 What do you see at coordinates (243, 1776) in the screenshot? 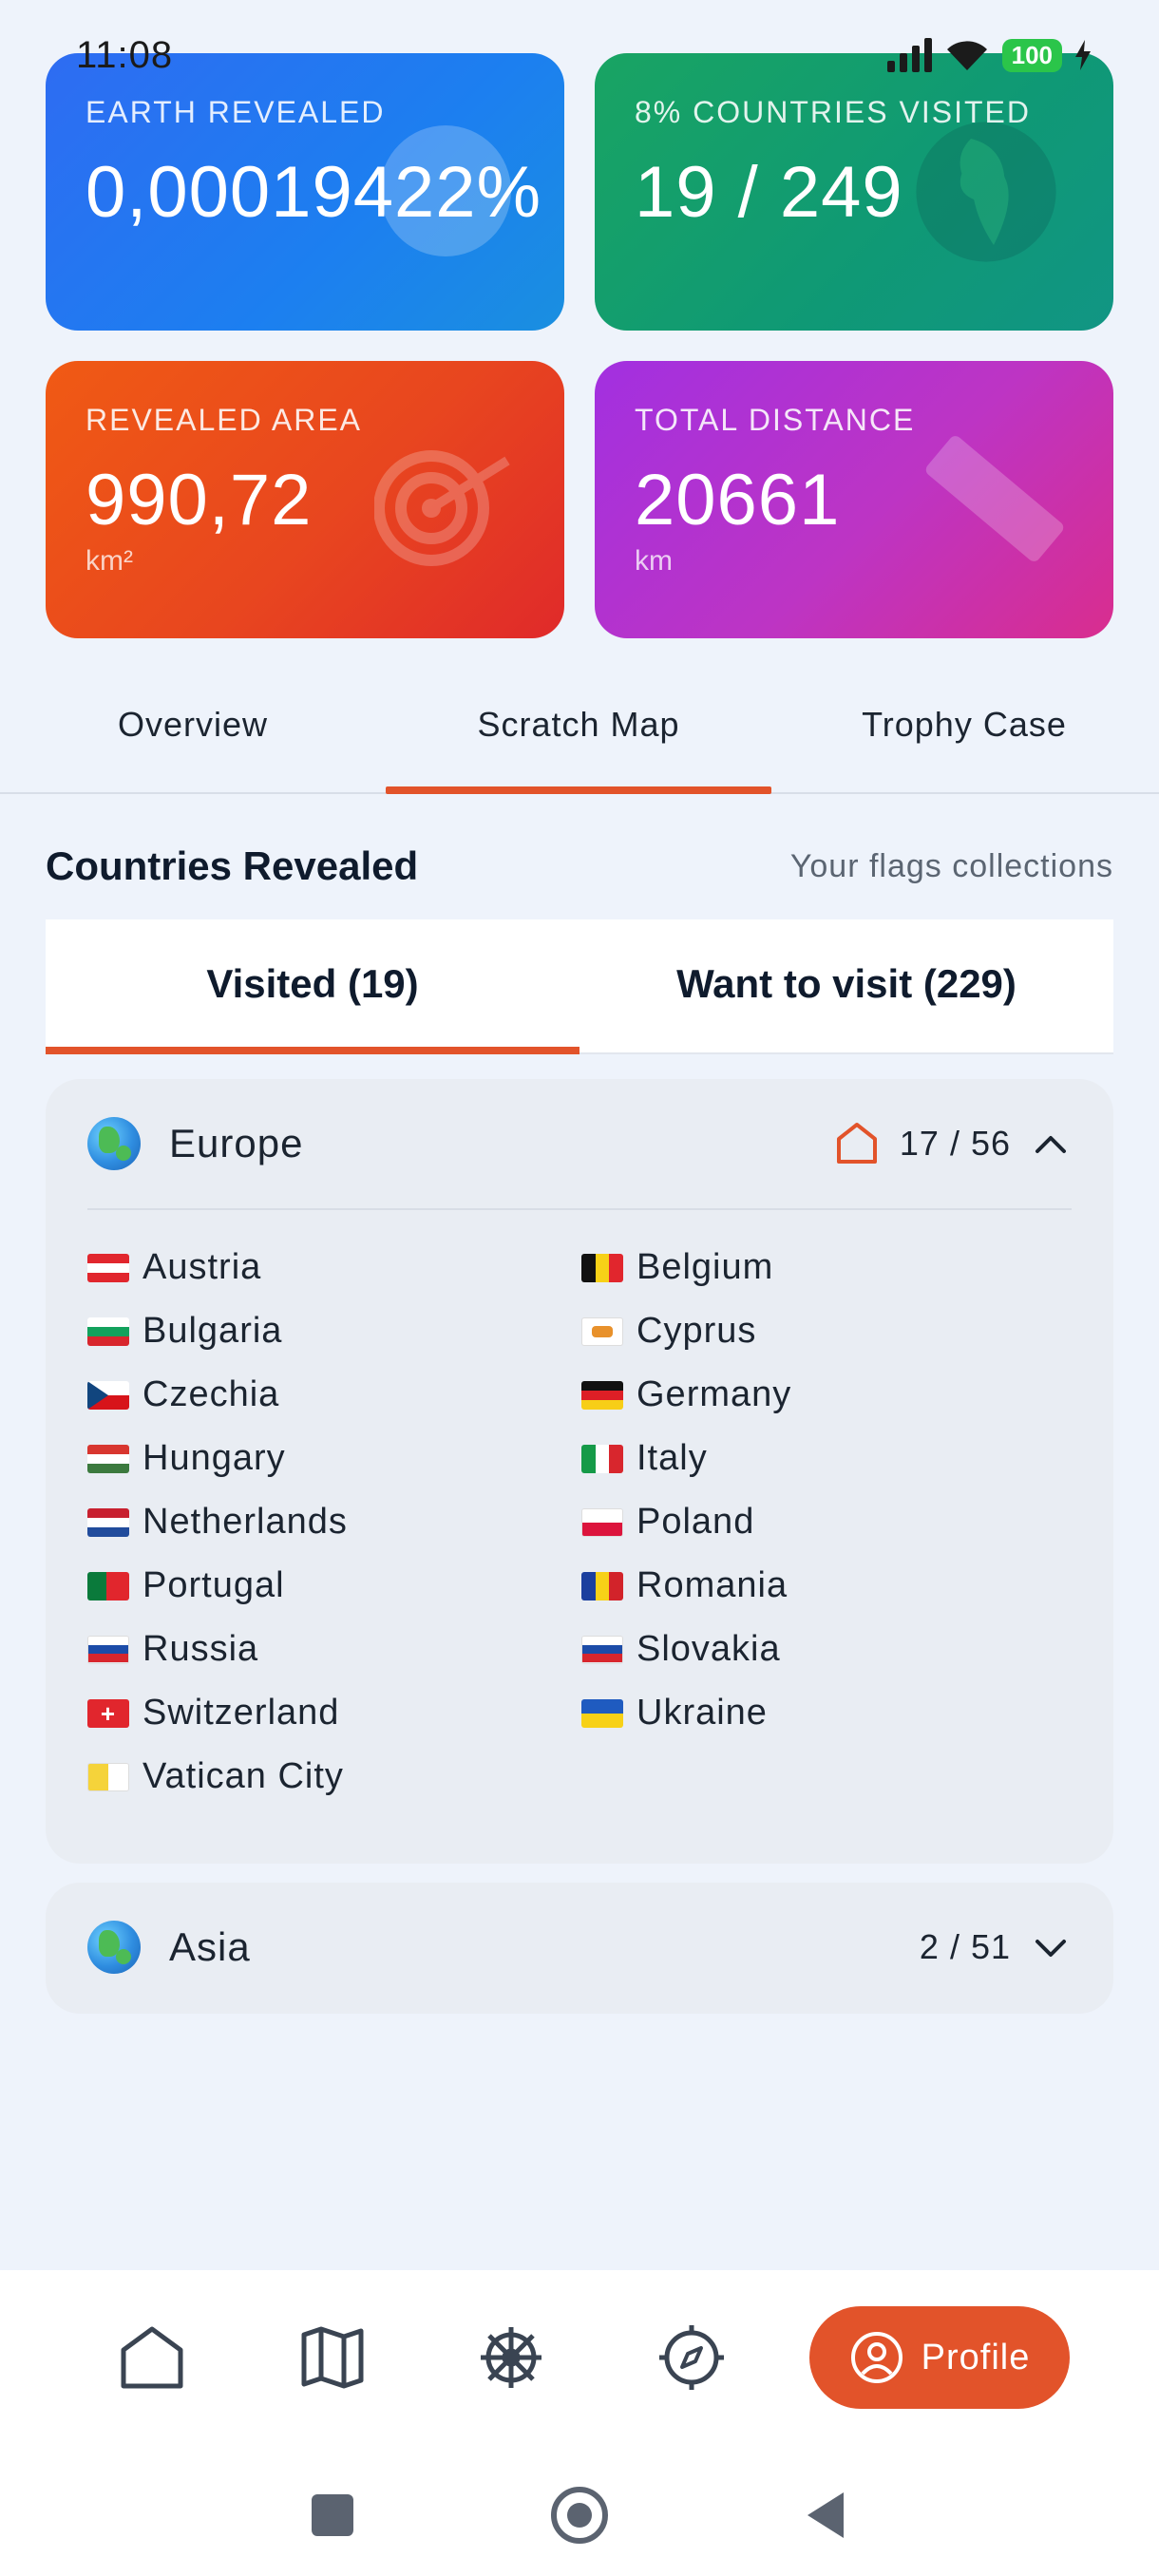
I see `country-name: Vatican City` at bounding box center [243, 1776].